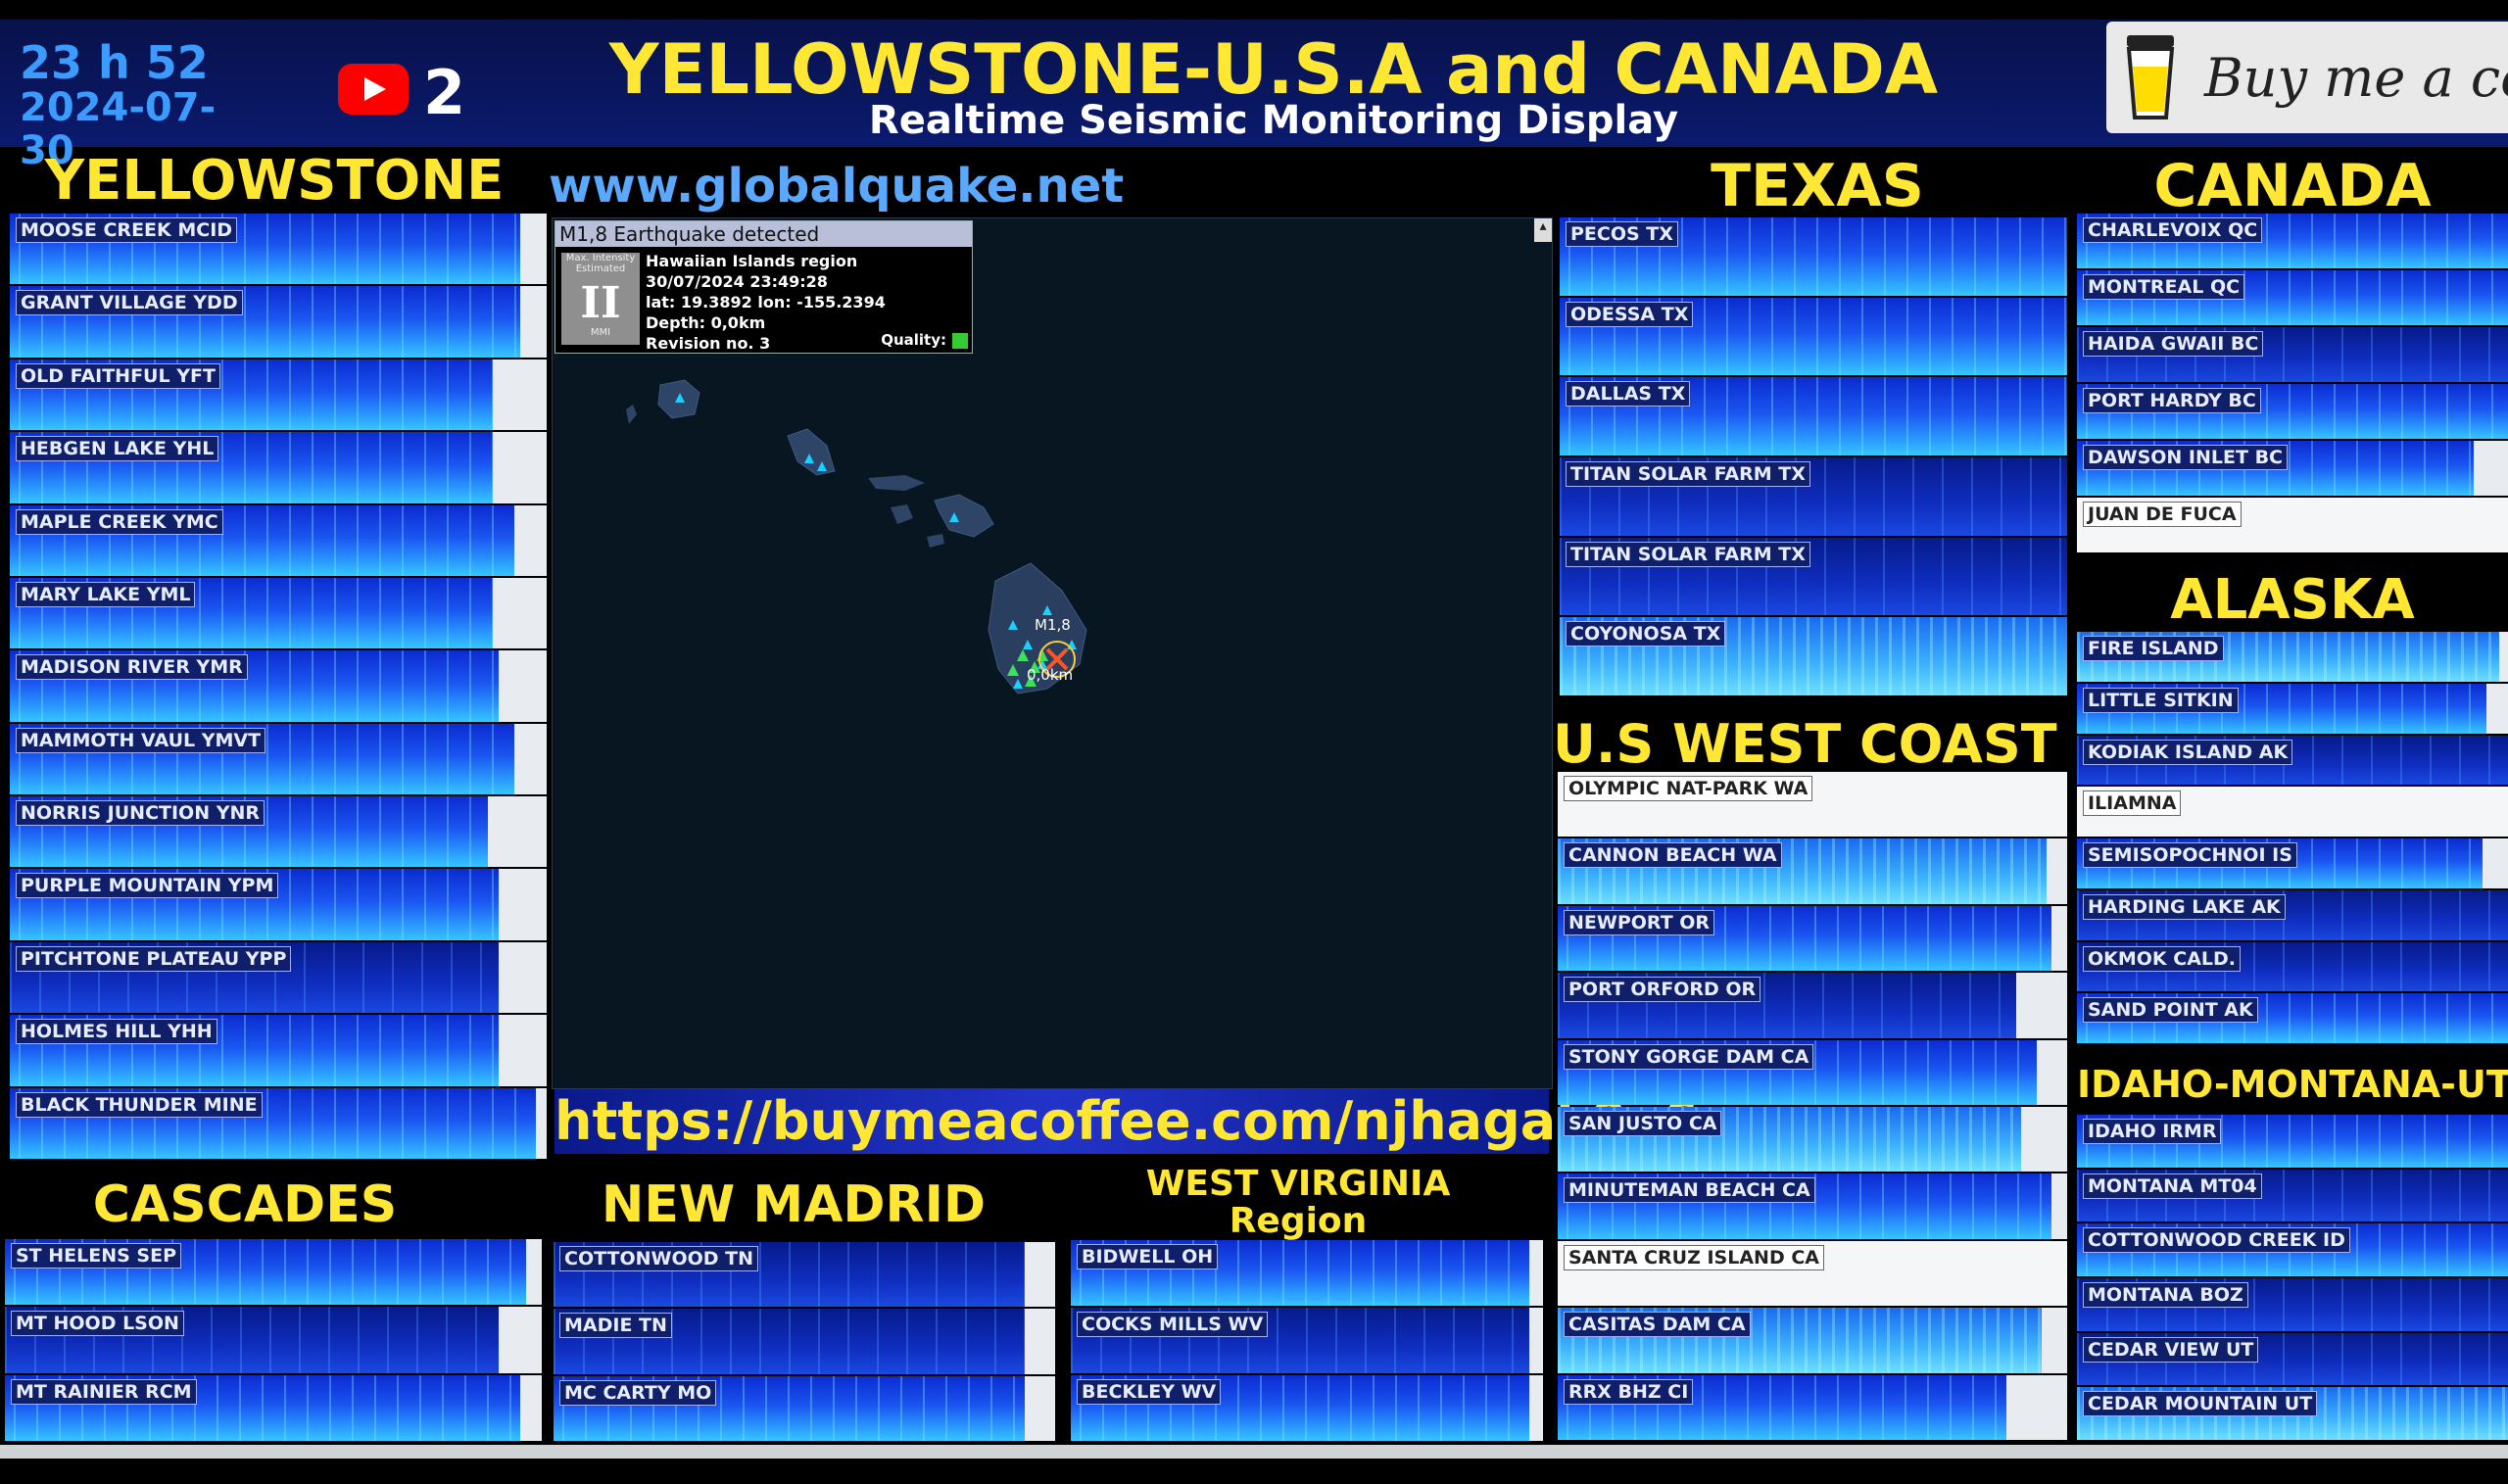 The height and width of the screenshot is (1484, 2508). What do you see at coordinates (615, 1326) in the screenshot?
I see `station-label: MADIE TN` at bounding box center [615, 1326].